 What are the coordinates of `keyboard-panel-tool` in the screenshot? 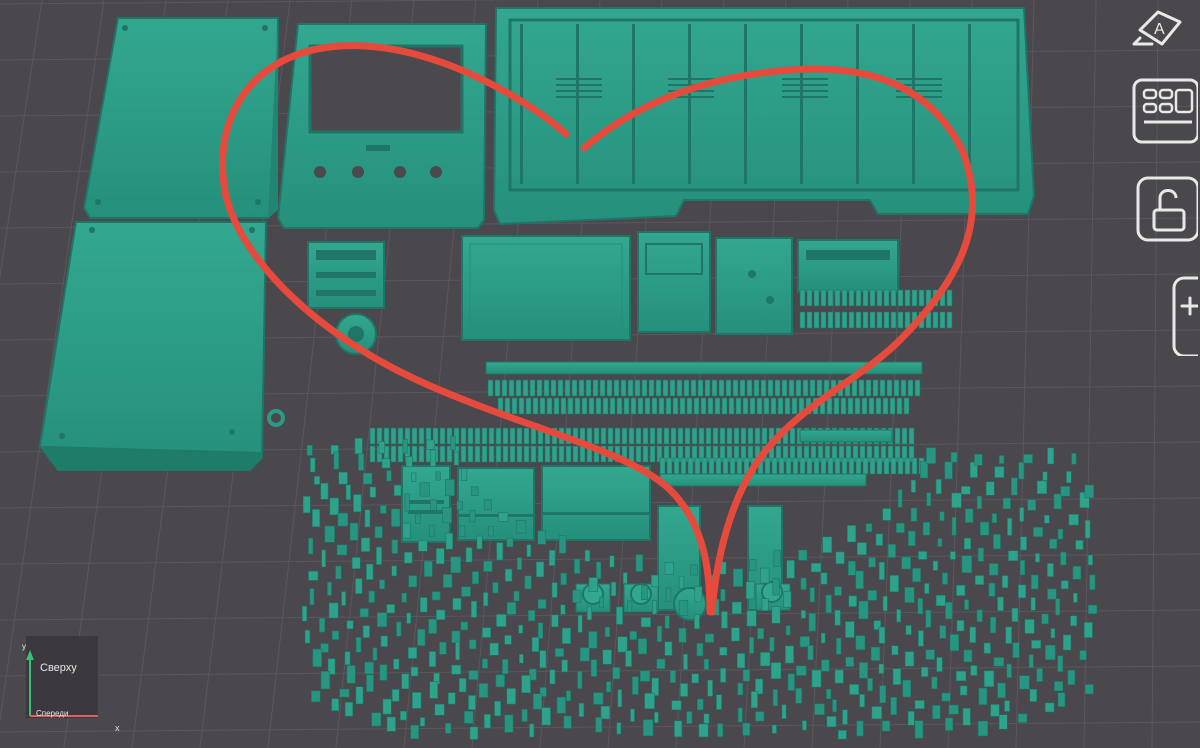 It's located at (1157, 109).